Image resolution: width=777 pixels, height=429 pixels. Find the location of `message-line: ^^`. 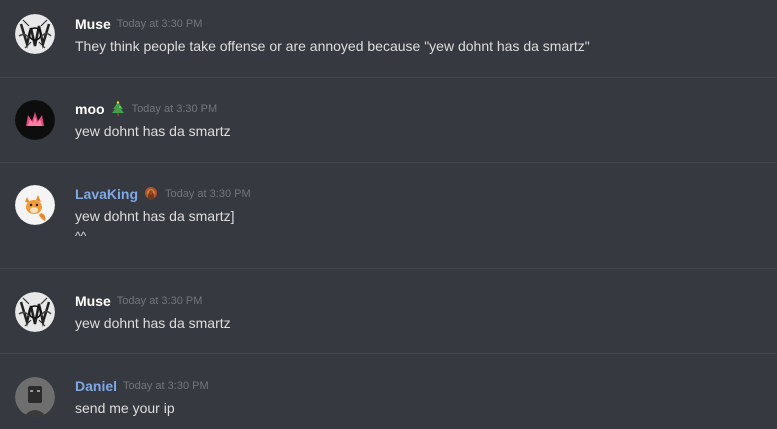

message-line: ^^ is located at coordinates (81, 236).